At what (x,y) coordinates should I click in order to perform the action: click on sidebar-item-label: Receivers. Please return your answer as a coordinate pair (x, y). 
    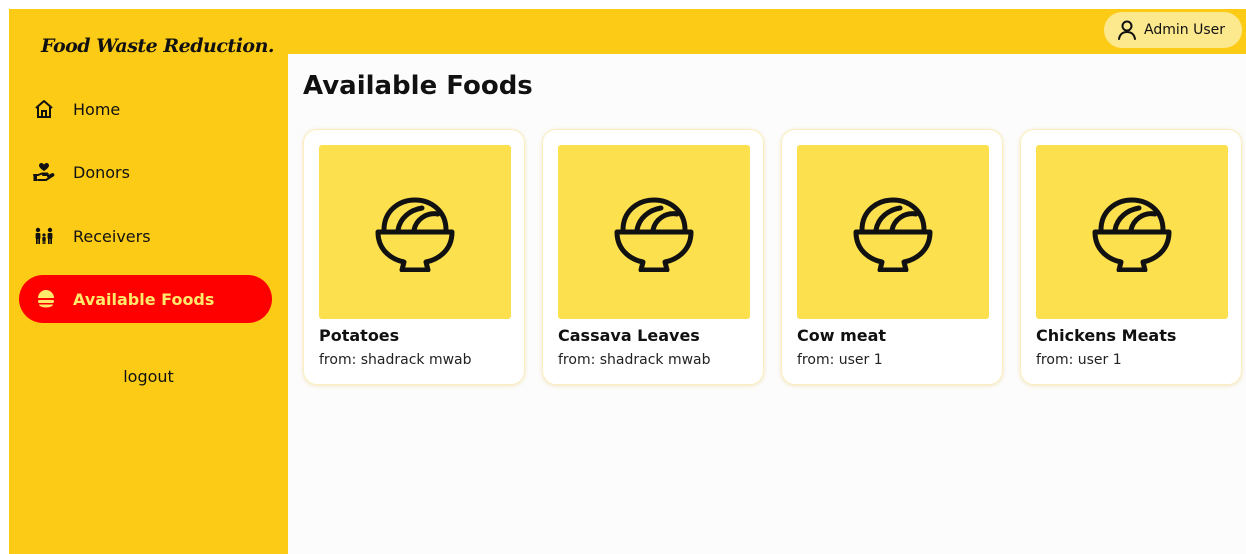
    Looking at the image, I should click on (112, 236).